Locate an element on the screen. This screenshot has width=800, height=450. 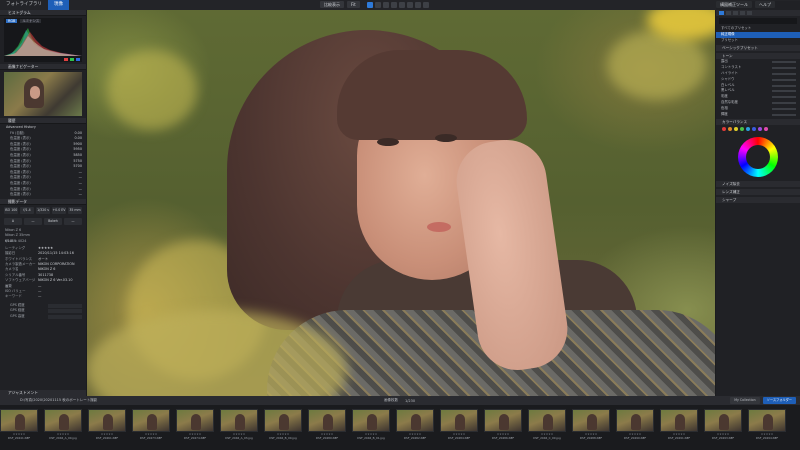
filmstrip-thumbnail: ★★★★★ DSF_20480.NEF is located at coordinates (327, 429).